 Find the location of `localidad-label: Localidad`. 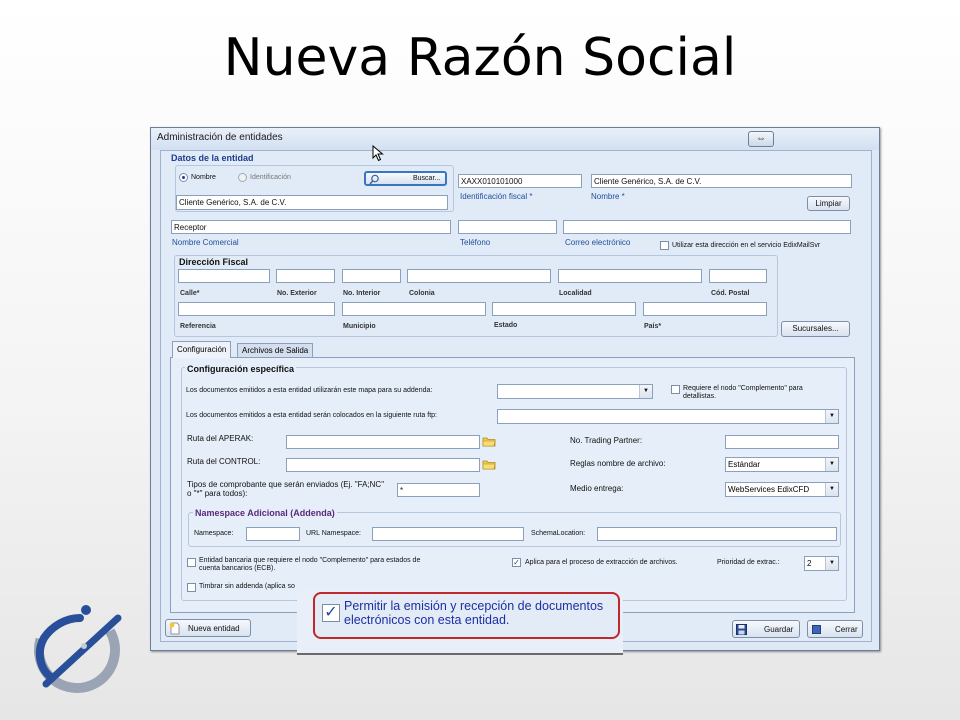

localidad-label: Localidad is located at coordinates (575, 293).